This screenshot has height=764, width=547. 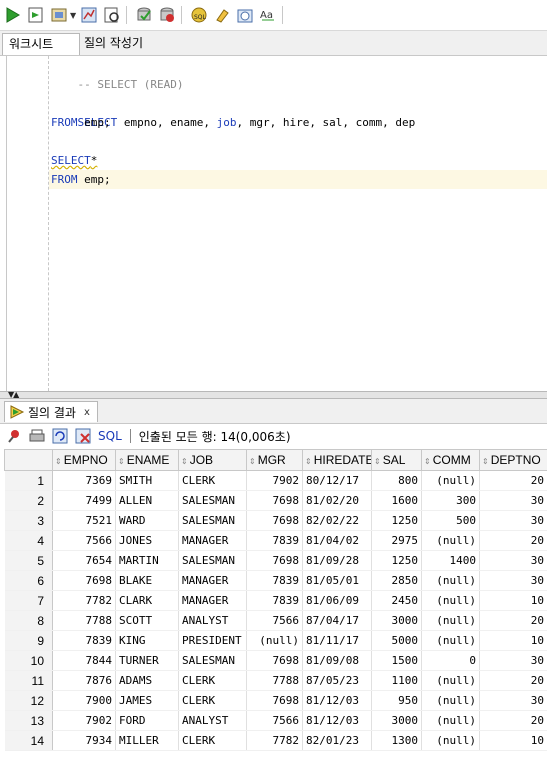 What do you see at coordinates (450, 520) in the screenshot?
I see `table-cell: 500` at bounding box center [450, 520].